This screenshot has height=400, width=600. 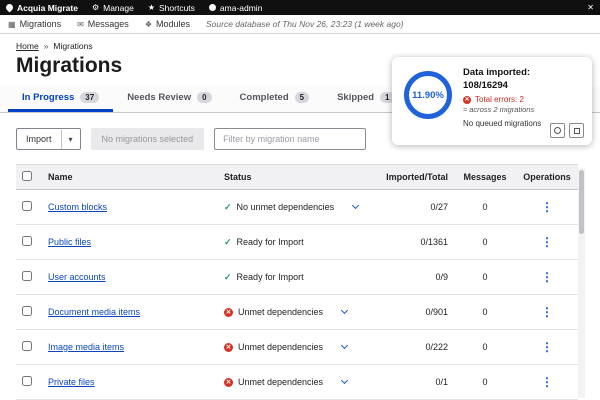 What do you see at coordinates (167, 24) in the screenshot?
I see `toolbar-item-modules: ❖ Modules` at bounding box center [167, 24].